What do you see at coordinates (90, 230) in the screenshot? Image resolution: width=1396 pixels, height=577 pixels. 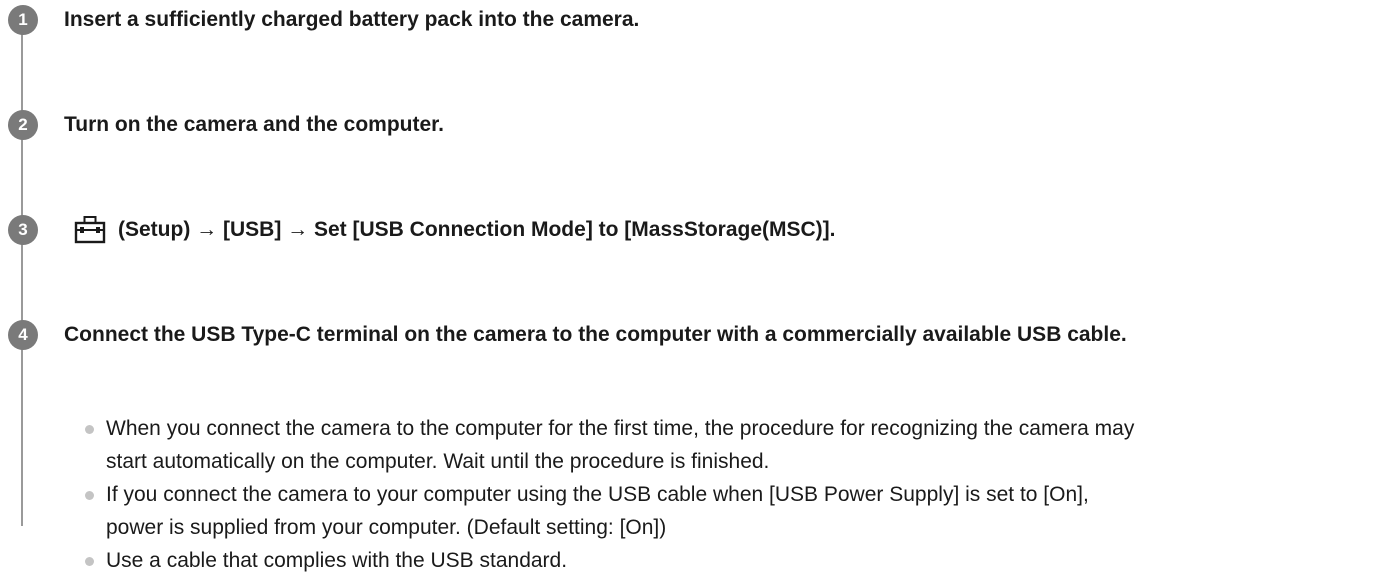 I see `toolbox-setup-icon` at bounding box center [90, 230].